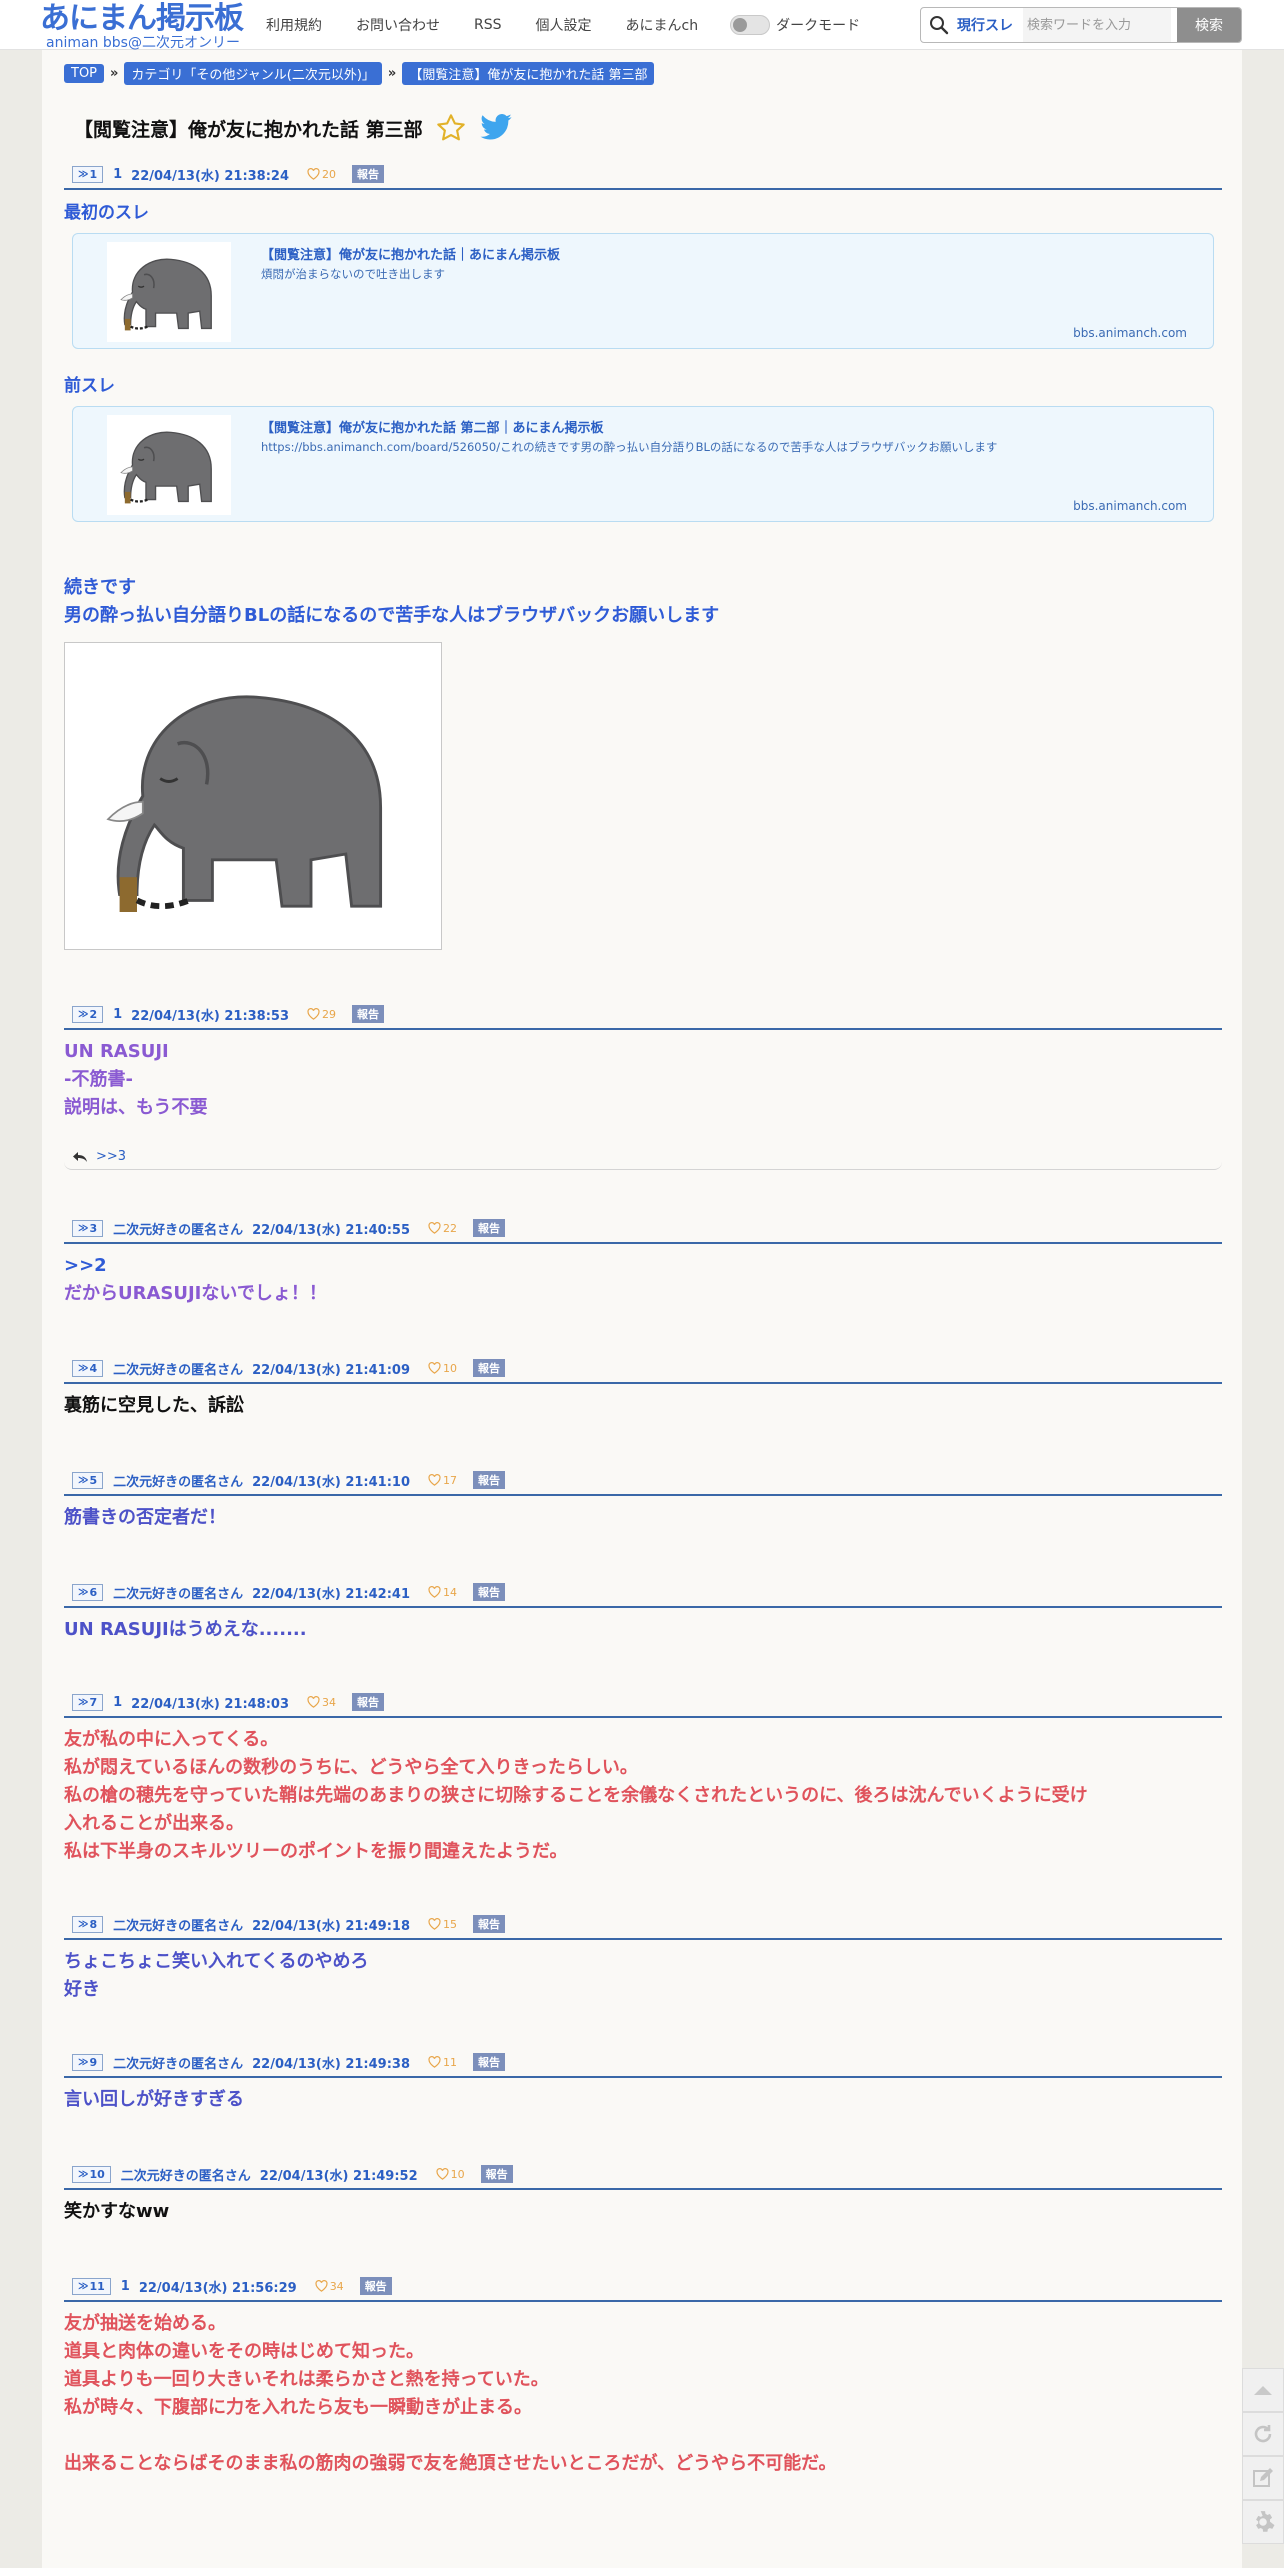  I want to click on res-number: ≫ 11, so click(91, 2286).